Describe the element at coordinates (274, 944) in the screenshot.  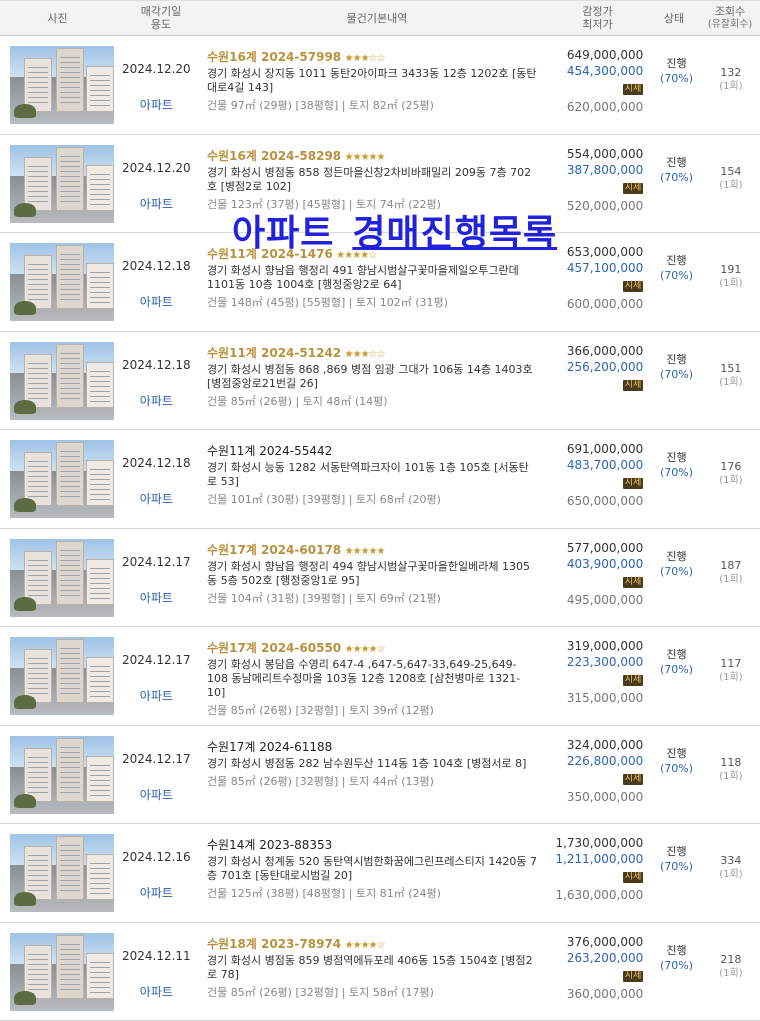
I see `case-number-link: 수원18계 2023-78974` at that location.